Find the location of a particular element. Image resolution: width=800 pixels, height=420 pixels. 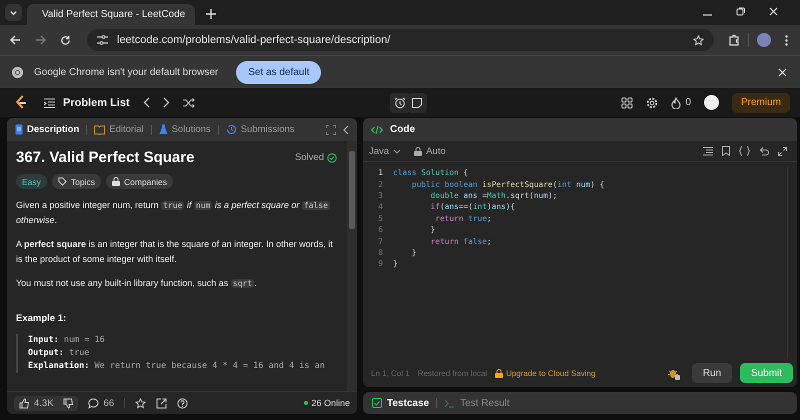

example-line: Explanation: We return true because 4 * 4 = 16 and 4 is an is located at coordinates (177, 366).